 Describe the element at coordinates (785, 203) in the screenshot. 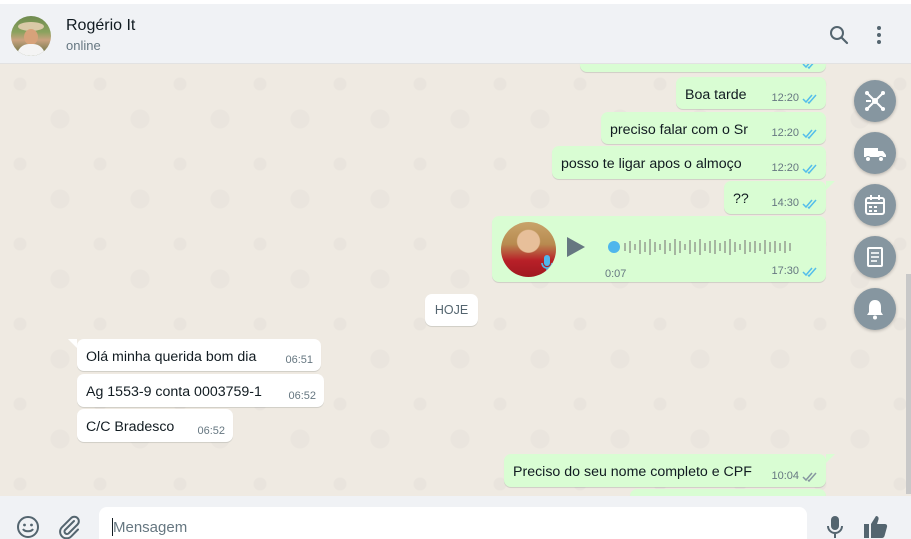

I see `message-time: 14:30` at that location.